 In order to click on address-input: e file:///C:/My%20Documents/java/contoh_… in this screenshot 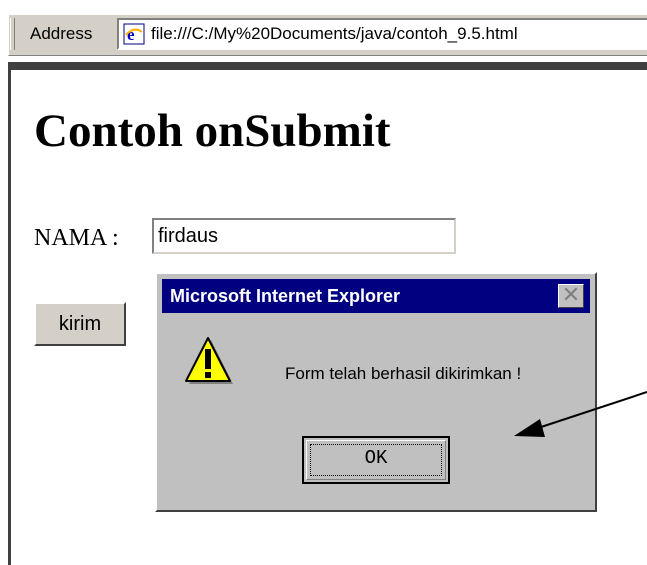, I will do `click(382, 34)`.